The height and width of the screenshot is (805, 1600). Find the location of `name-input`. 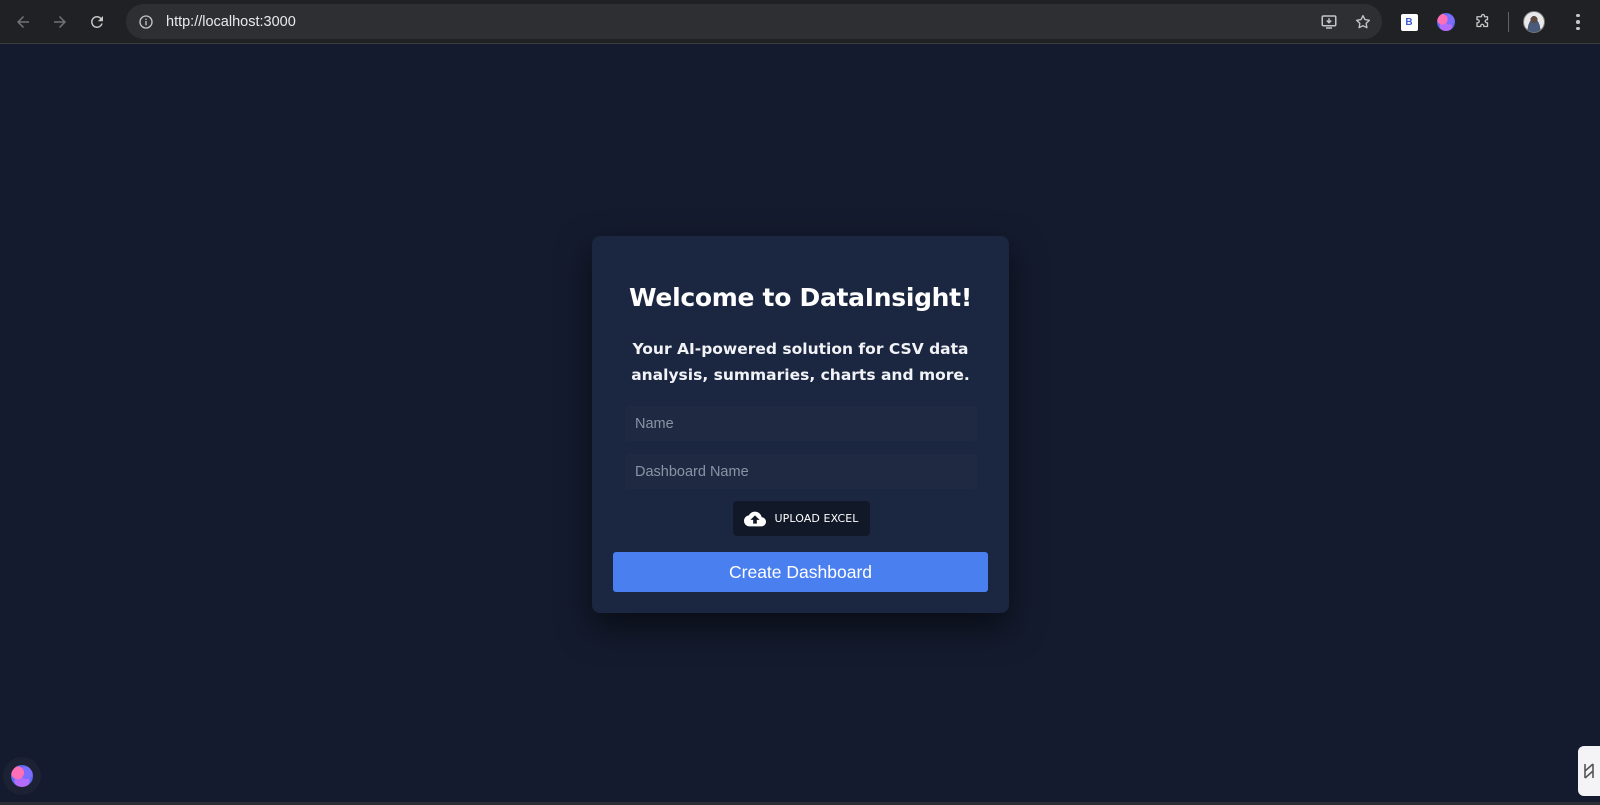

name-input is located at coordinates (801, 423).